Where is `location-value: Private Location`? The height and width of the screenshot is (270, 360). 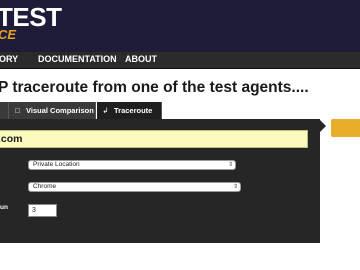 location-value: Private Location is located at coordinates (56, 164).